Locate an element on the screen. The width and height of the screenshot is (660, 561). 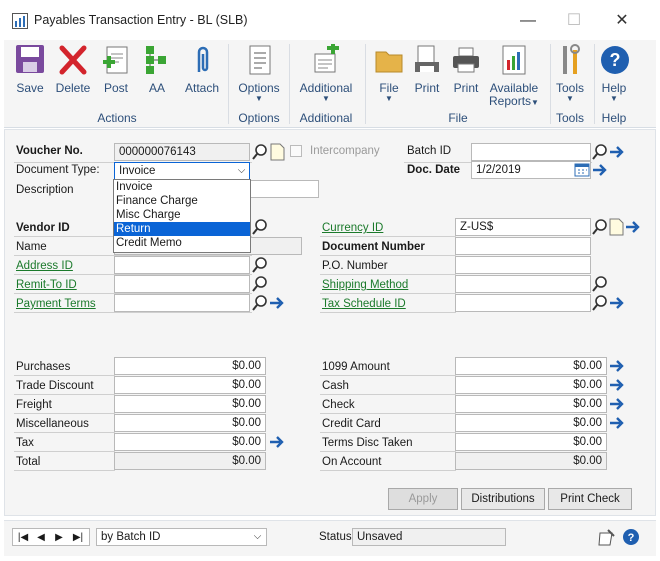
status-field: Unsaved is located at coordinates (429, 537).